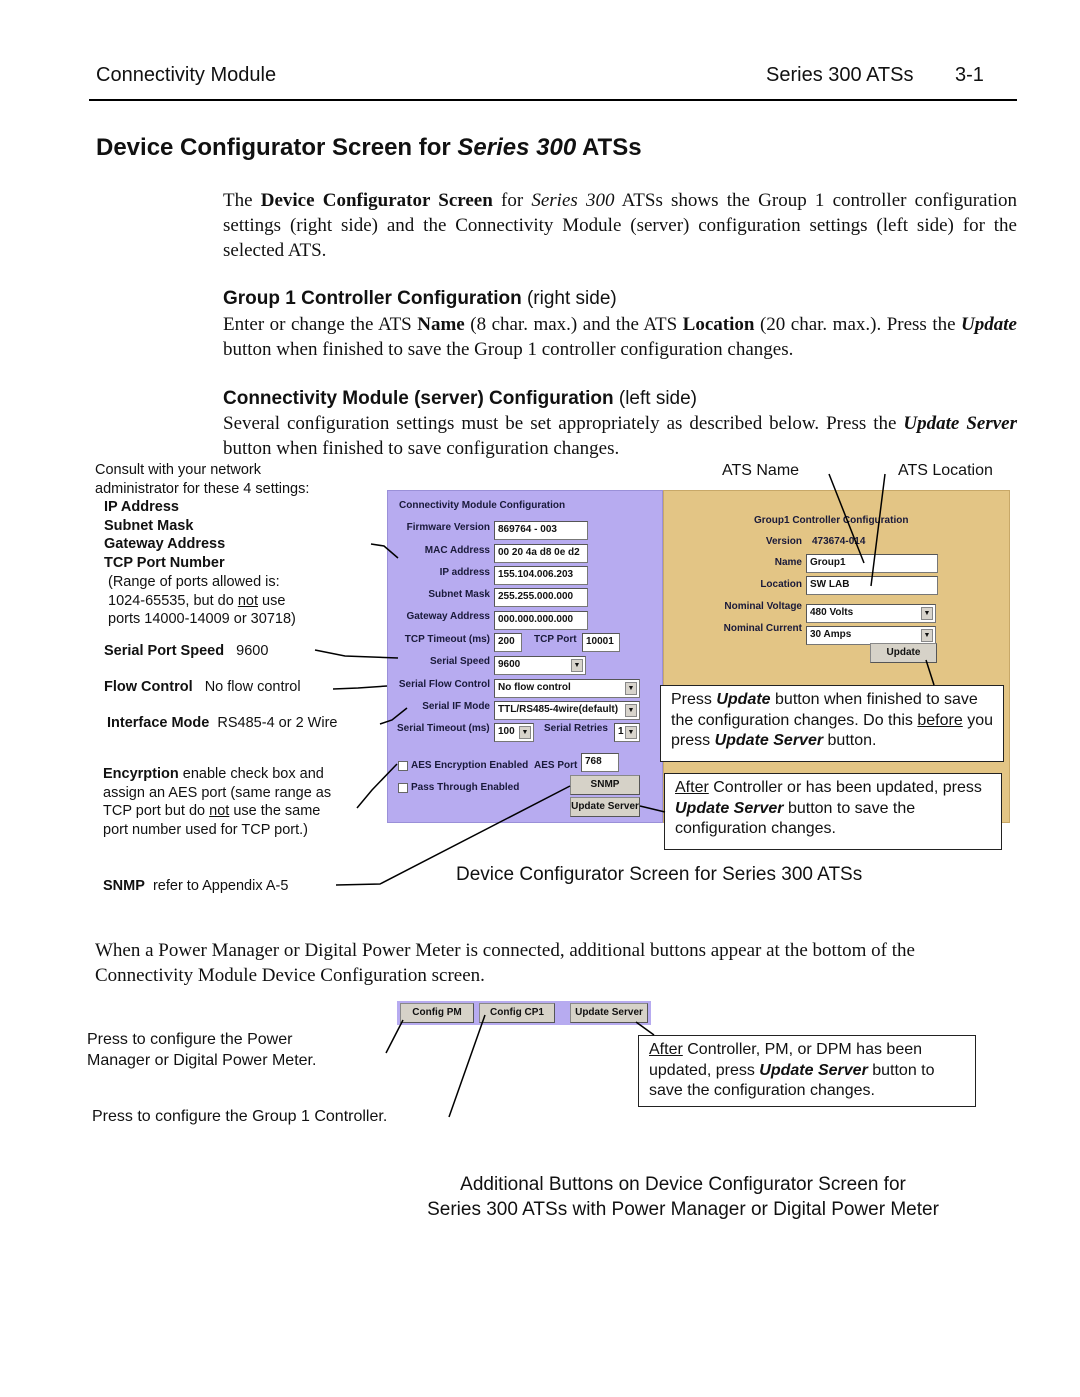 The width and height of the screenshot is (1080, 1397). What do you see at coordinates (277, 723) in the screenshot?
I see `value: RS485-4 or 2 Wire` at bounding box center [277, 723].